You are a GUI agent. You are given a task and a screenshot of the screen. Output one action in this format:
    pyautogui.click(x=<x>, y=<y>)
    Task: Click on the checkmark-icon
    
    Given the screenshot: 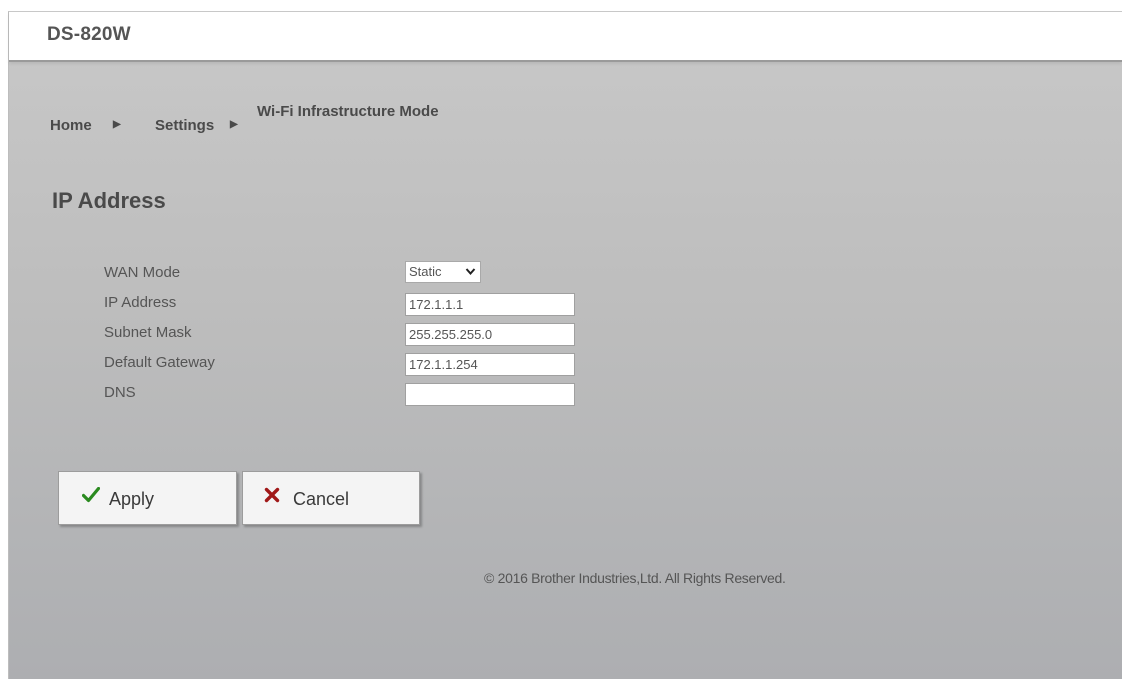 What is the action you would take?
    pyautogui.click(x=91, y=497)
    